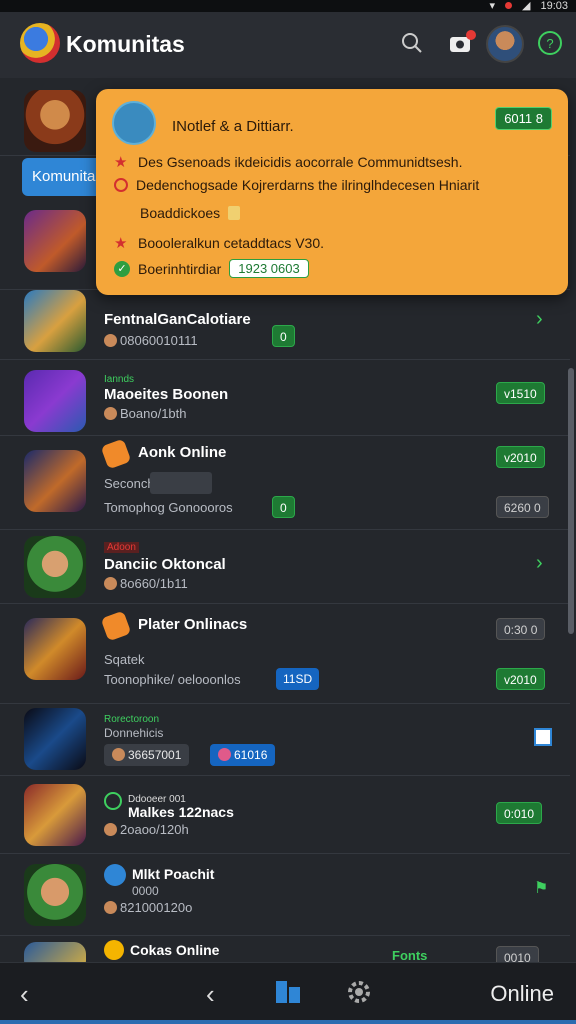 The image size is (576, 1024). I want to click on item-tag: Rorectoroon, so click(132, 719).